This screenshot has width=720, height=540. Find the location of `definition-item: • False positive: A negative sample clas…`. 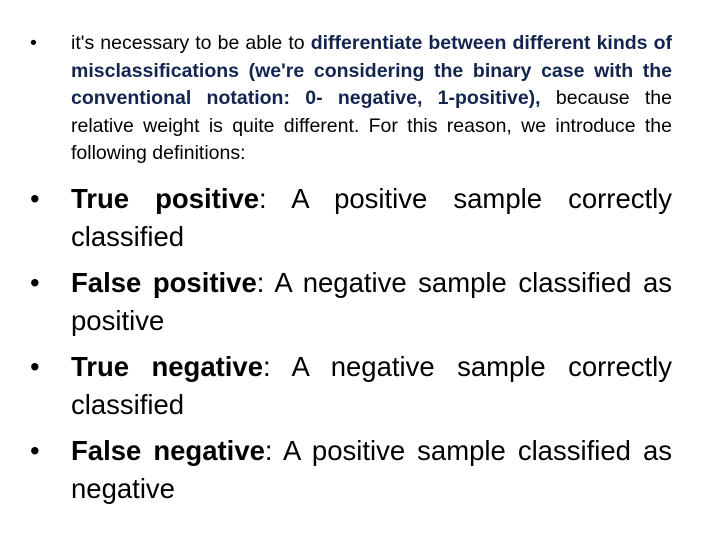

definition-item: • False positive: A negative sample clas… is located at coordinates (351, 302).